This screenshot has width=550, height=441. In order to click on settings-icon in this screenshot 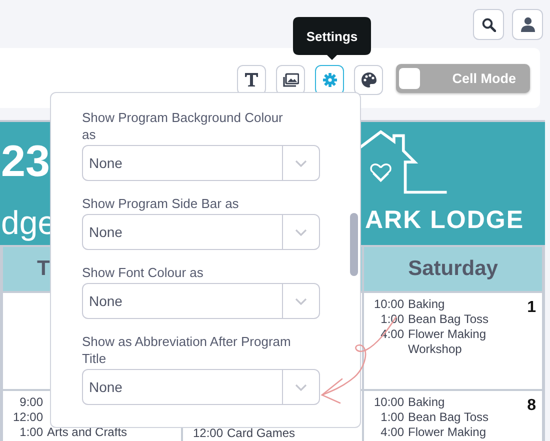, I will do `click(329, 79)`.